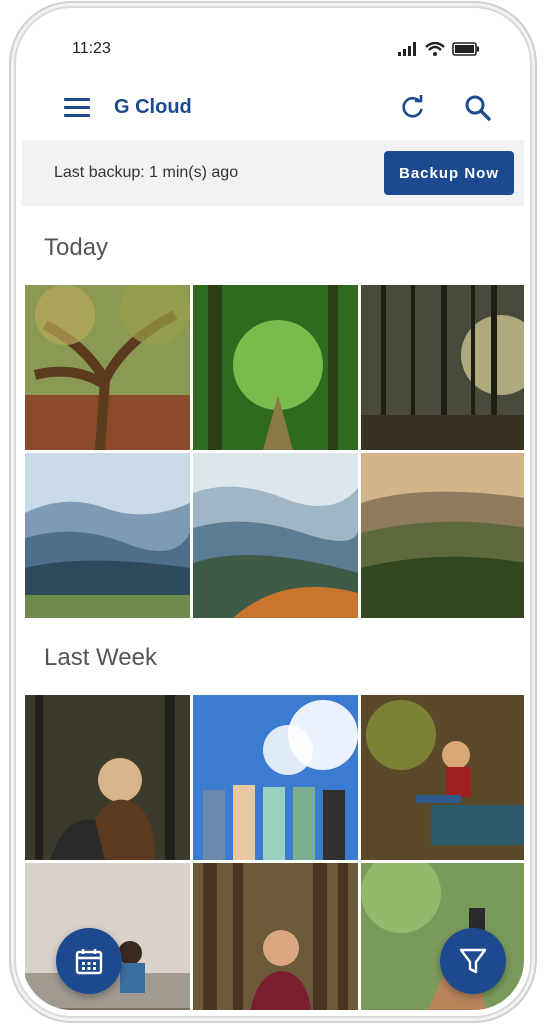 Image resolution: width=550 pixels, height=1026 pixels. I want to click on status-bar: 11:23, so click(273, 41).